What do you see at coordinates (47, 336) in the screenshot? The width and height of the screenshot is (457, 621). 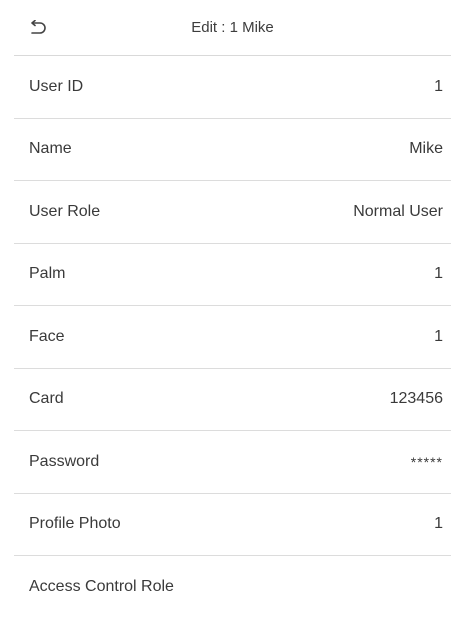 I see `field-label: Face` at bounding box center [47, 336].